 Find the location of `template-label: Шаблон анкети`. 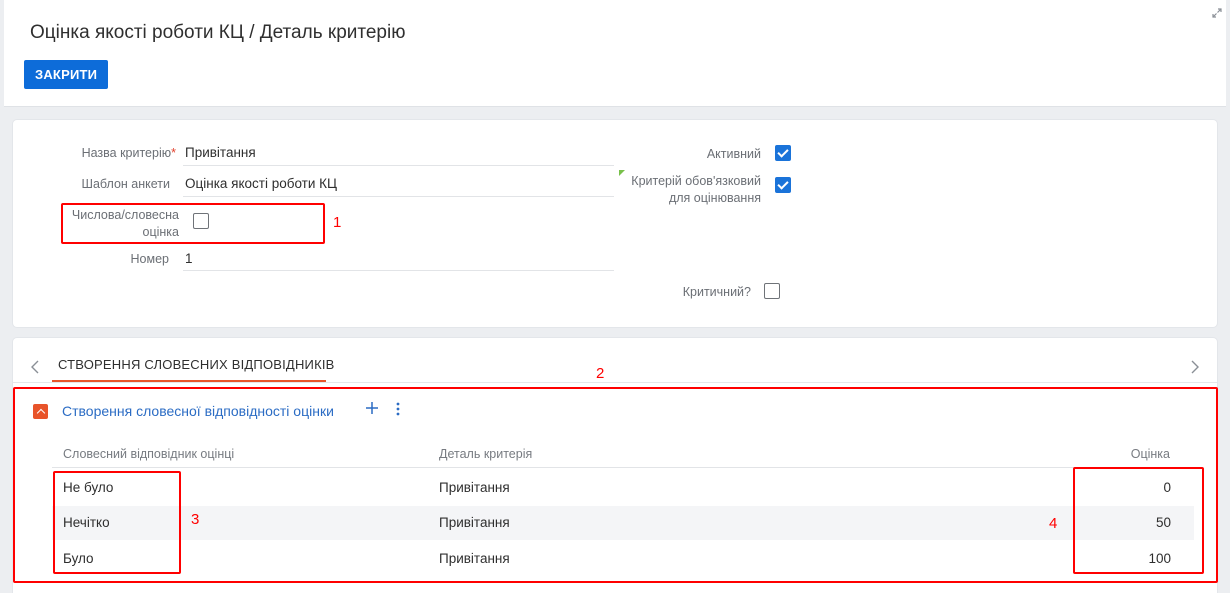

template-label: Шаблон анкети is located at coordinates (125, 184).